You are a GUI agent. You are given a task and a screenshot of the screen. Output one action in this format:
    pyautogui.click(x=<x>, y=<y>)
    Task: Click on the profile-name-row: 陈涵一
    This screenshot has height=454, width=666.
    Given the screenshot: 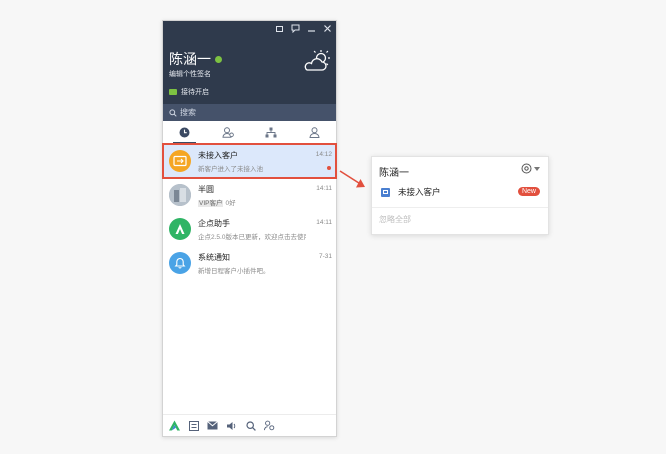 What is the action you would take?
    pyautogui.click(x=195, y=59)
    